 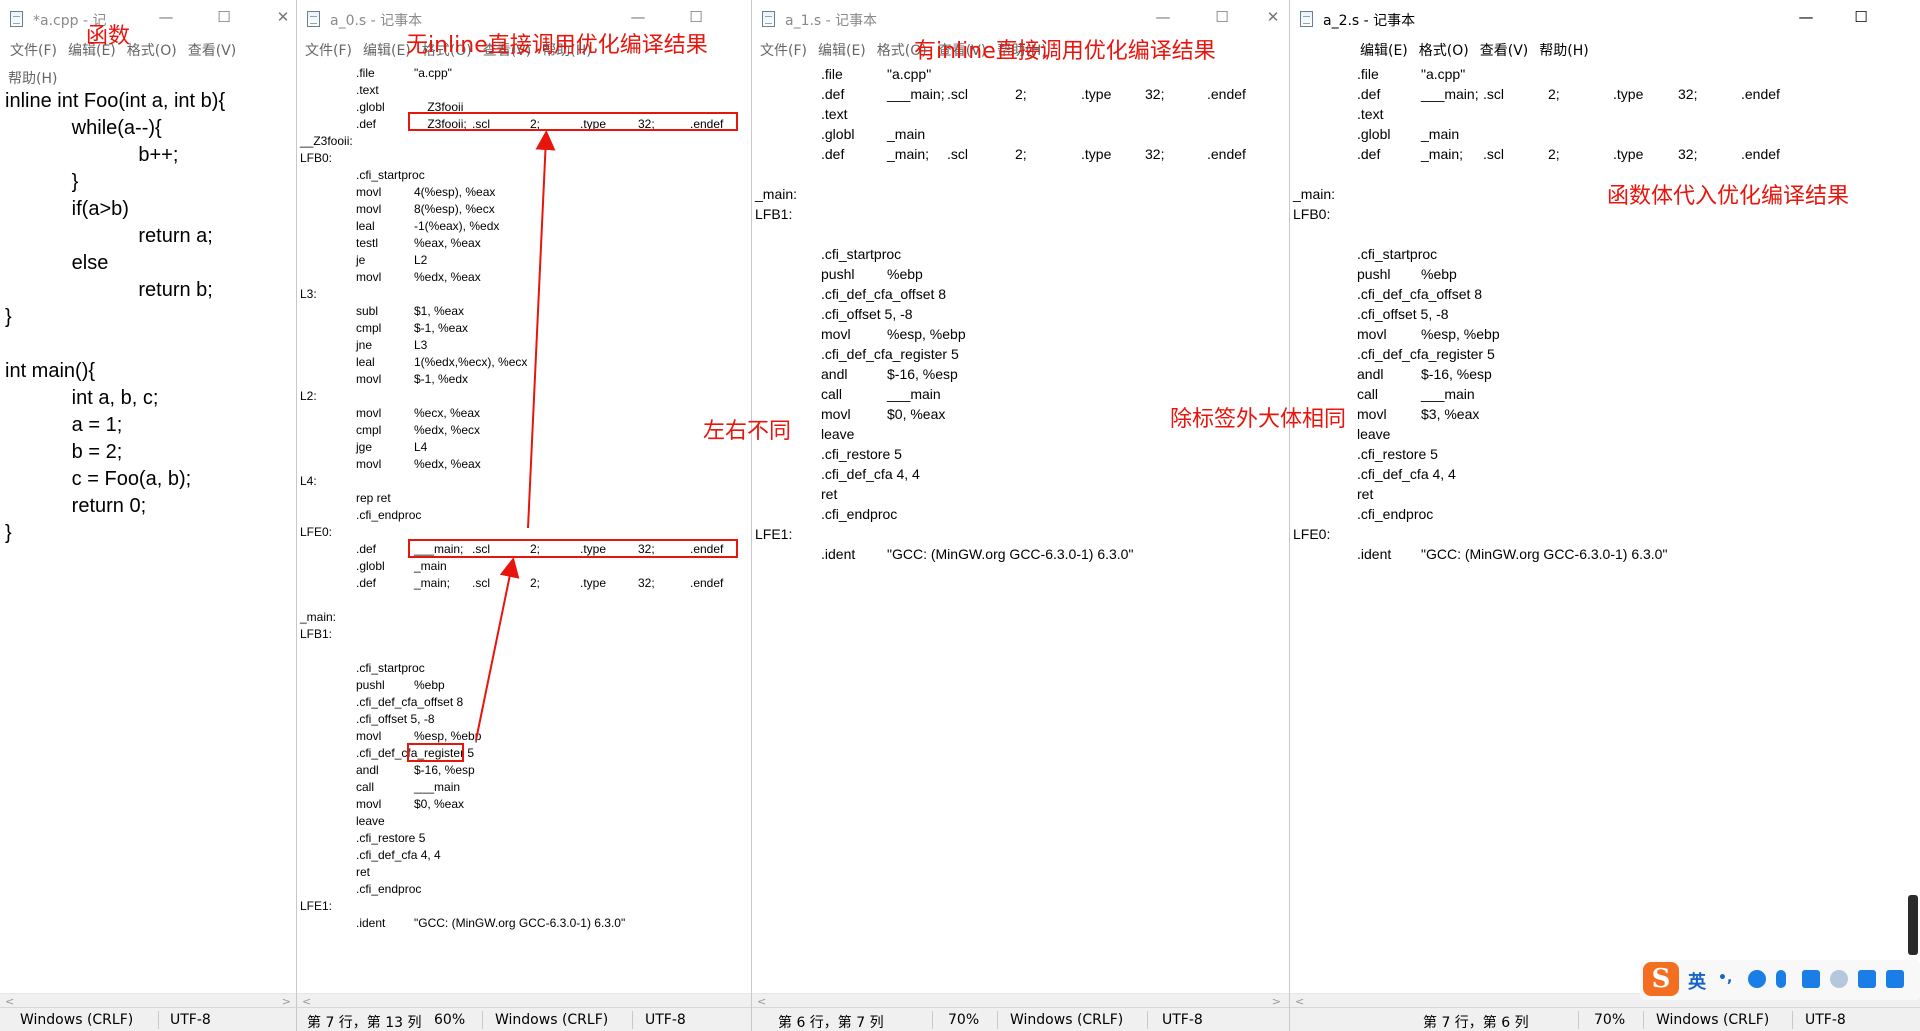 I want to click on keyboard-icon, so click(x=1811, y=979).